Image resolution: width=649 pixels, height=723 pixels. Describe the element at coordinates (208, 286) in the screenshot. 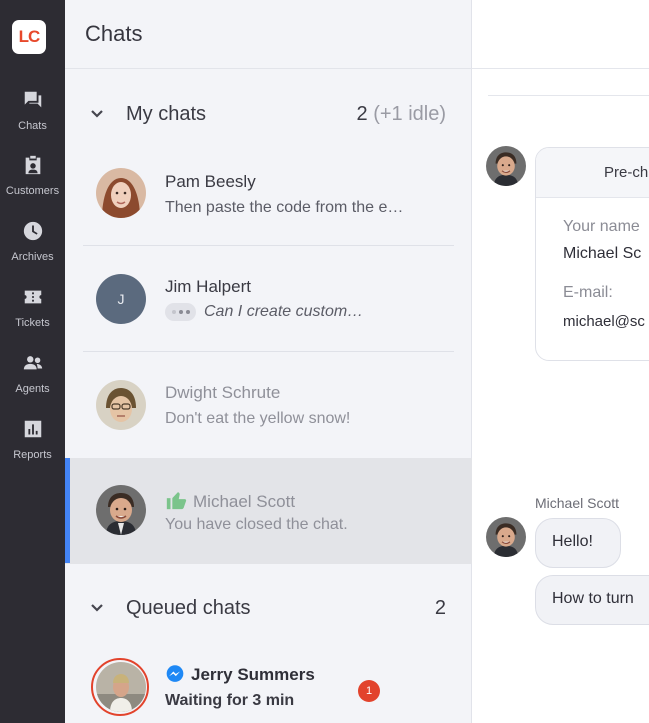

I see `contact-name: Jim Halpert` at that location.